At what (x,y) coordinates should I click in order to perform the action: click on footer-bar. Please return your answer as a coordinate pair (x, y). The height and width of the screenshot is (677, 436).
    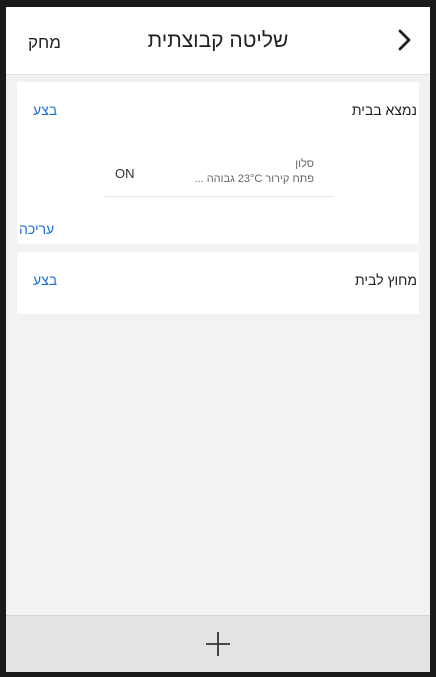
    Looking at the image, I should click on (218, 643).